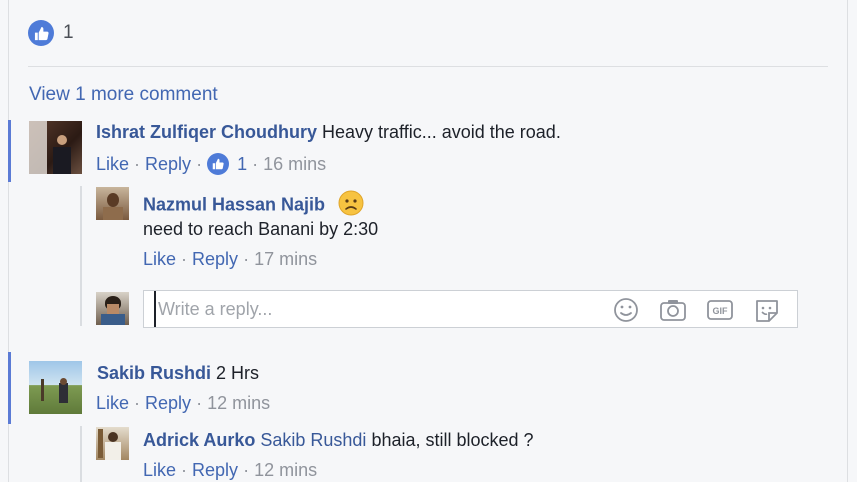 The image size is (857, 482). I want to click on comment-text: 2 Hrs, so click(238, 373).